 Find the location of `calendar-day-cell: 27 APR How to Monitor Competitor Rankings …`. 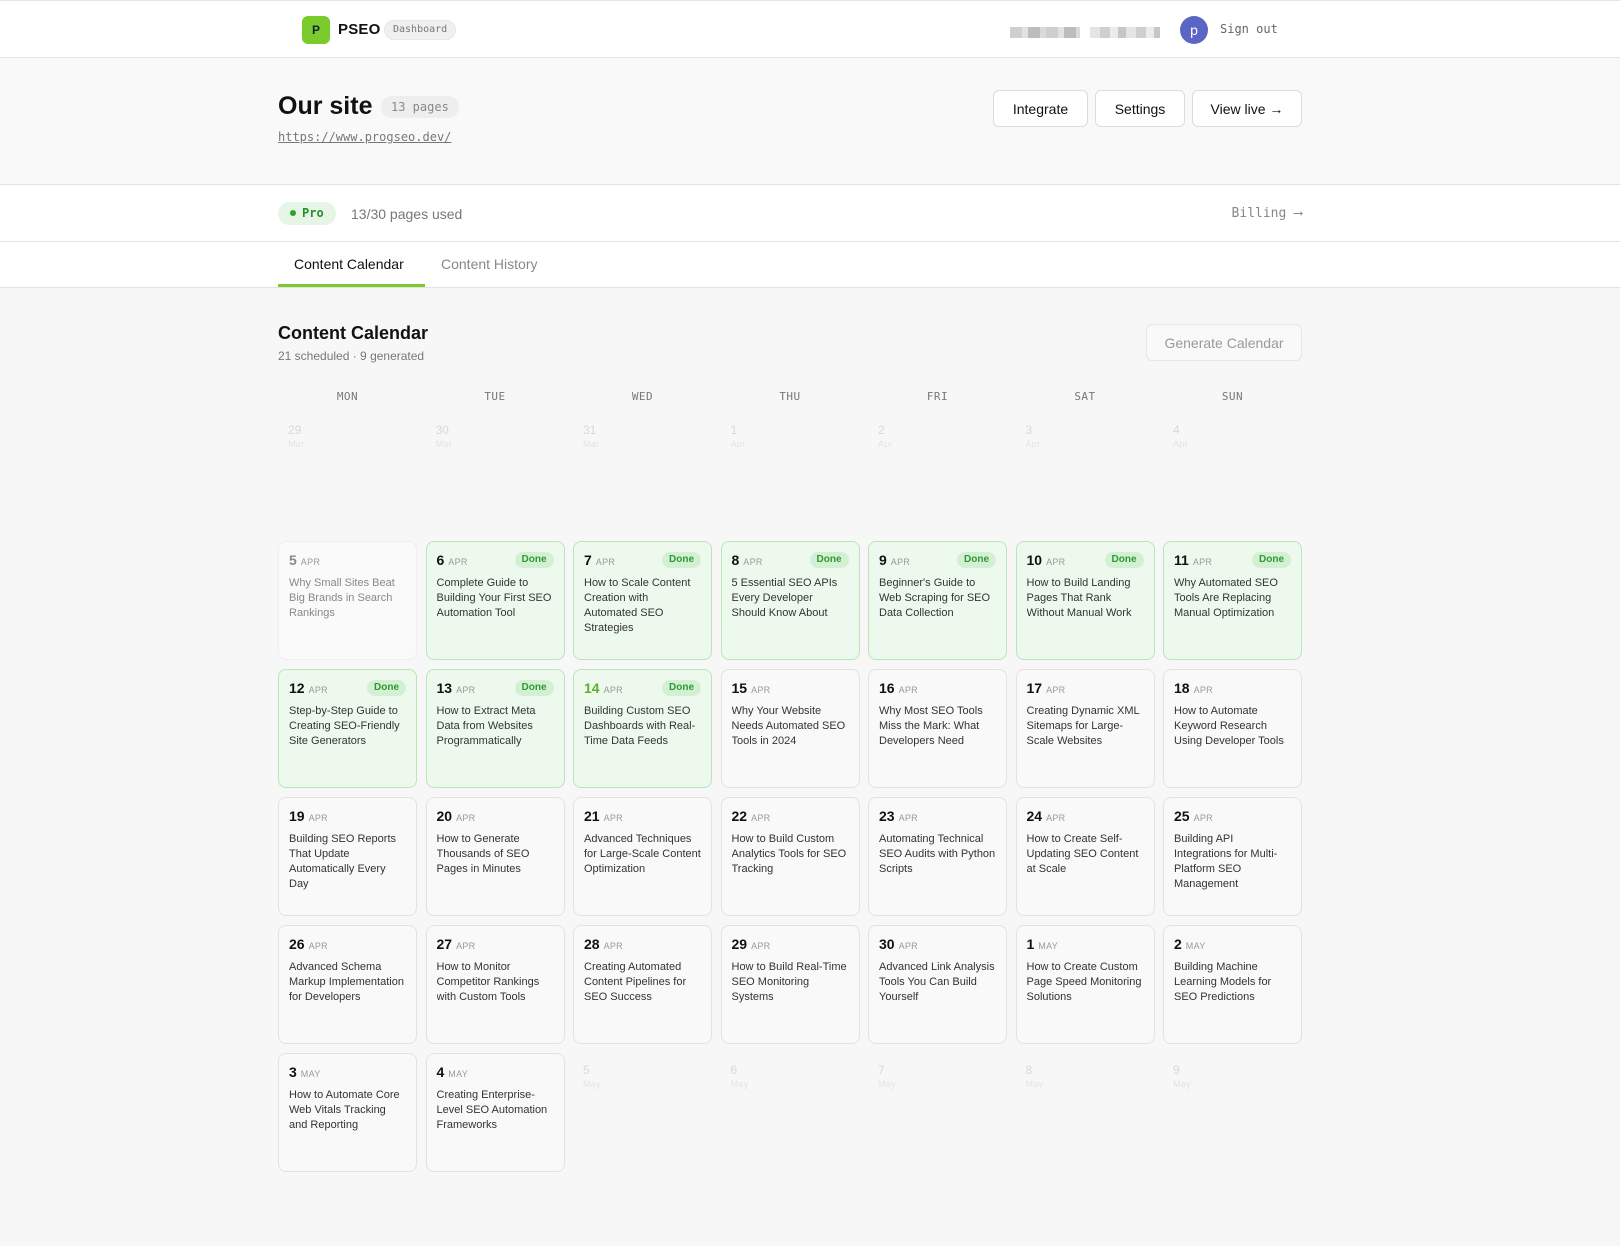

calendar-day-cell: 27 APR How to Monitor Competitor Rankings … is located at coordinates (495, 984).